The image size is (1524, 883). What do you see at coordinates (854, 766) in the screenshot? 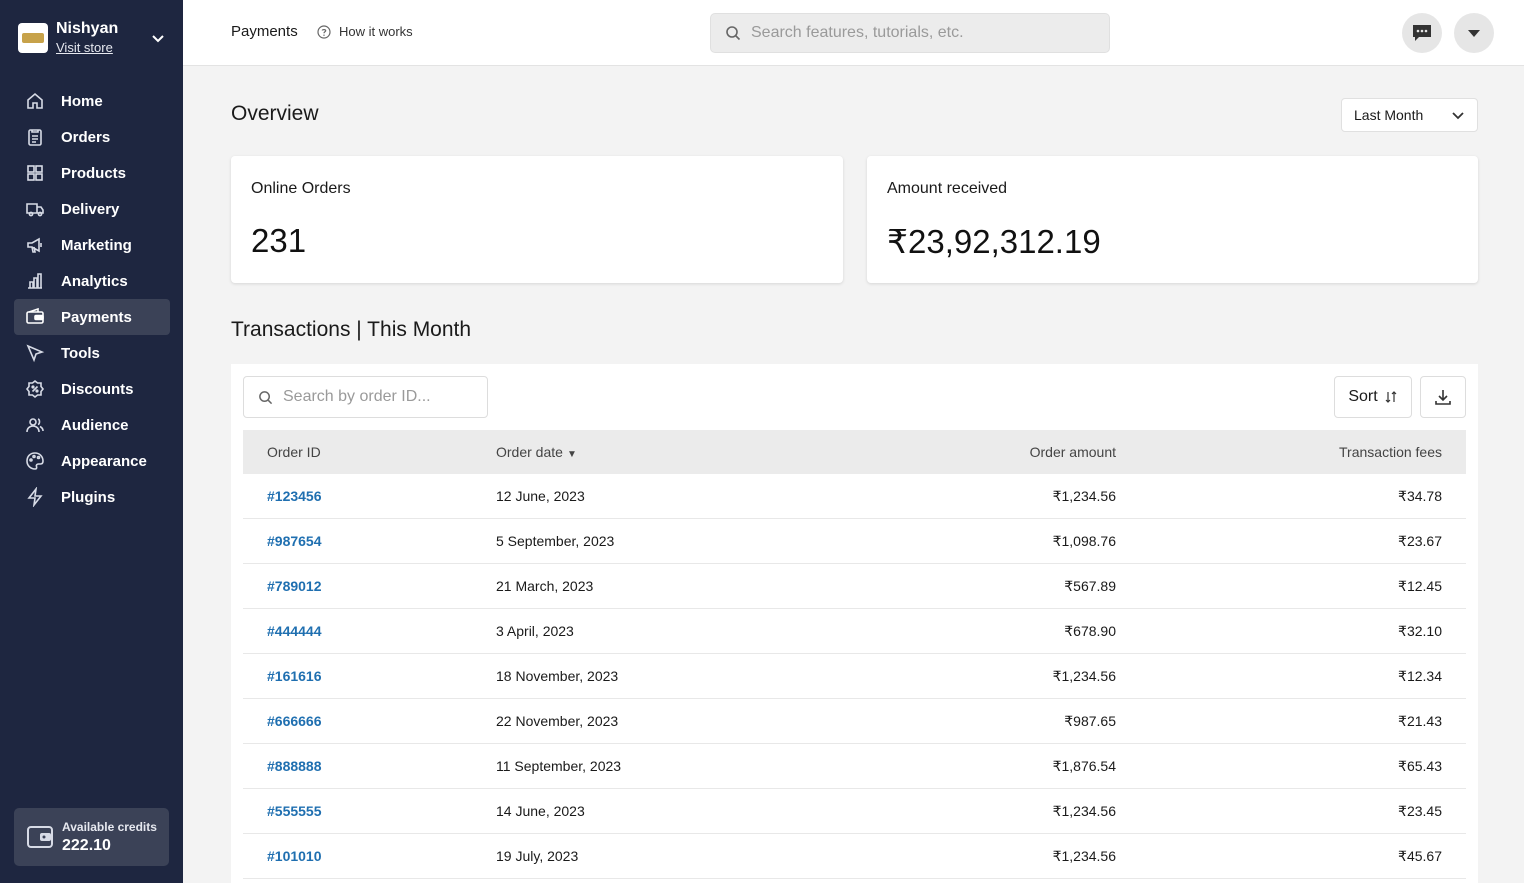
I see `table-row: #888888 11 September, 2023 ₹1,876.54 ₹65.43` at bounding box center [854, 766].